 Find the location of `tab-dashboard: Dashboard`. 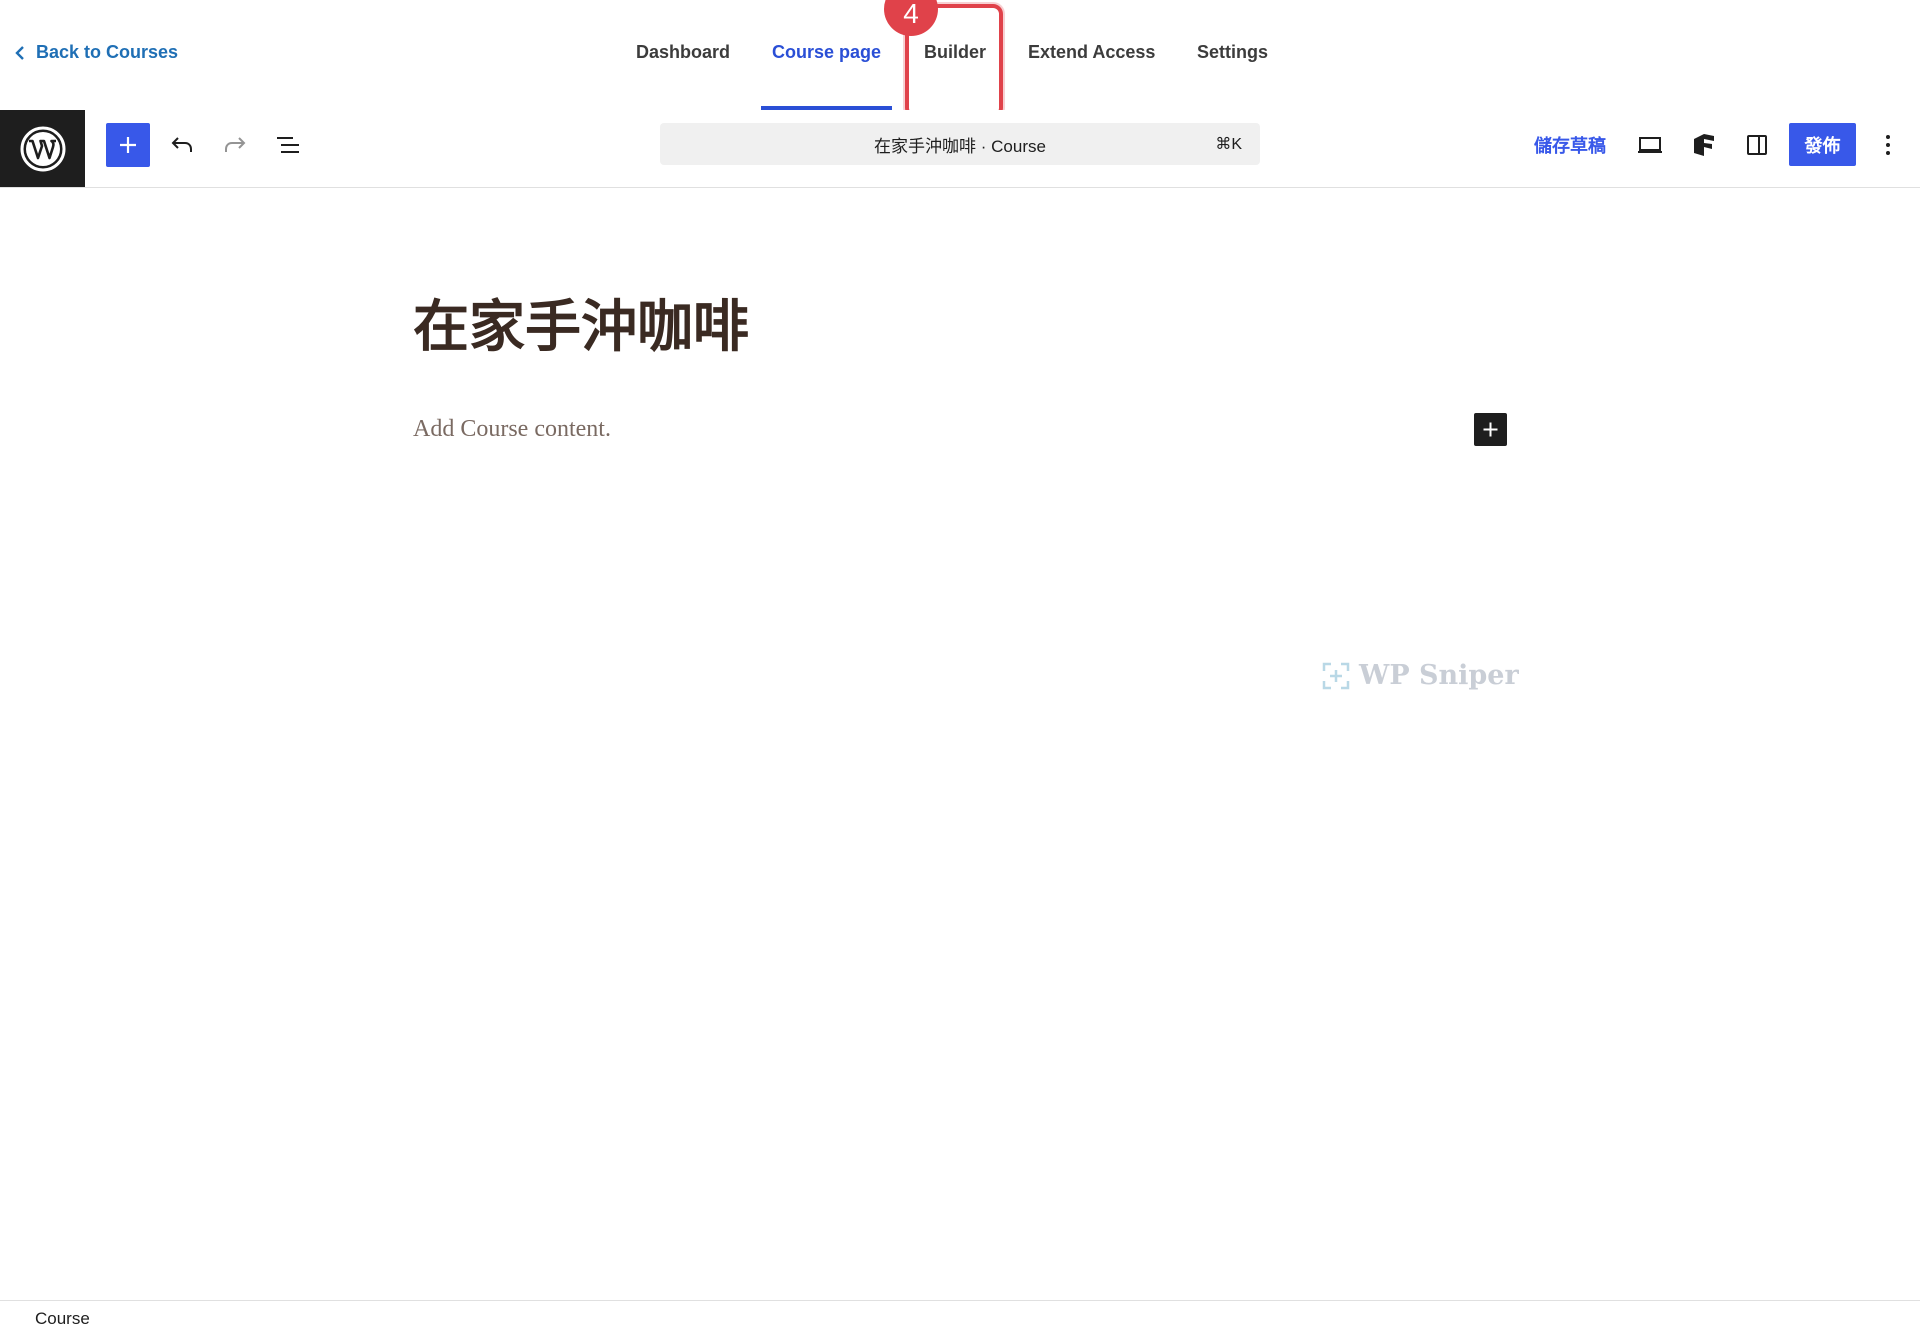

tab-dashboard: Dashboard is located at coordinates (683, 52).